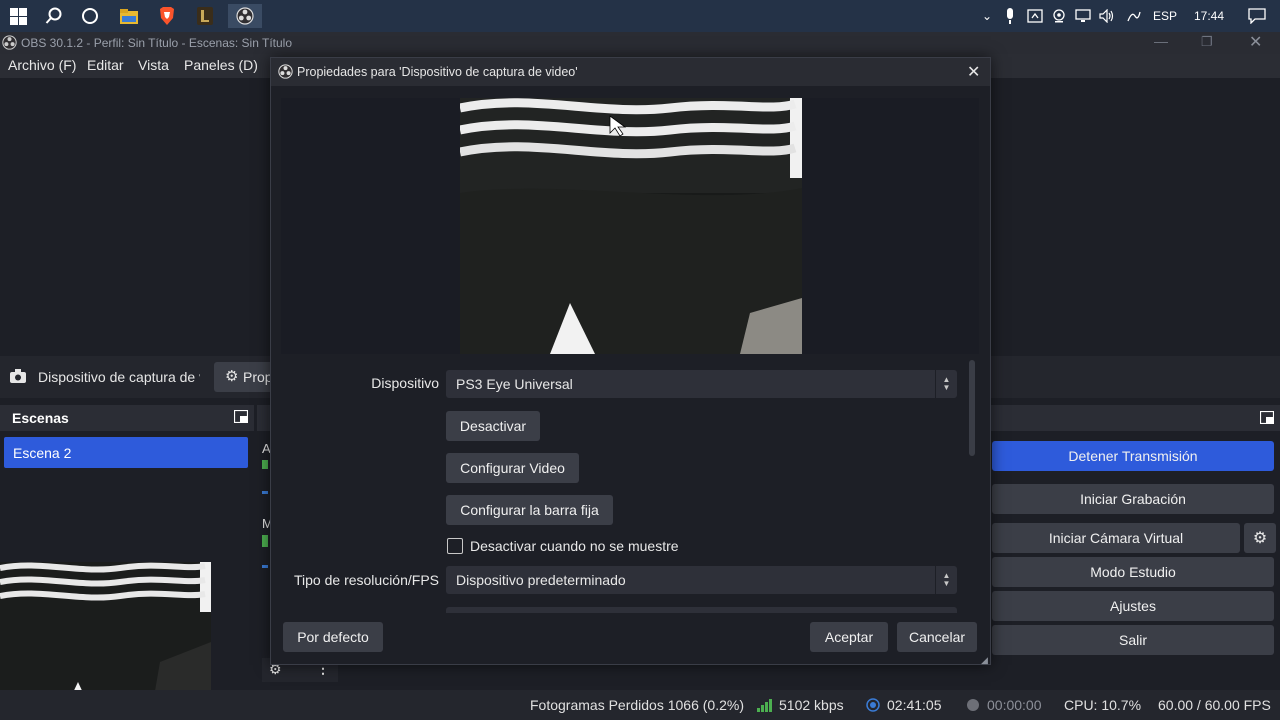 Image resolution: width=1280 pixels, height=720 pixels. I want to click on deactivate-when-hidden-label: Desactivar cuando no se muestre, so click(574, 546).